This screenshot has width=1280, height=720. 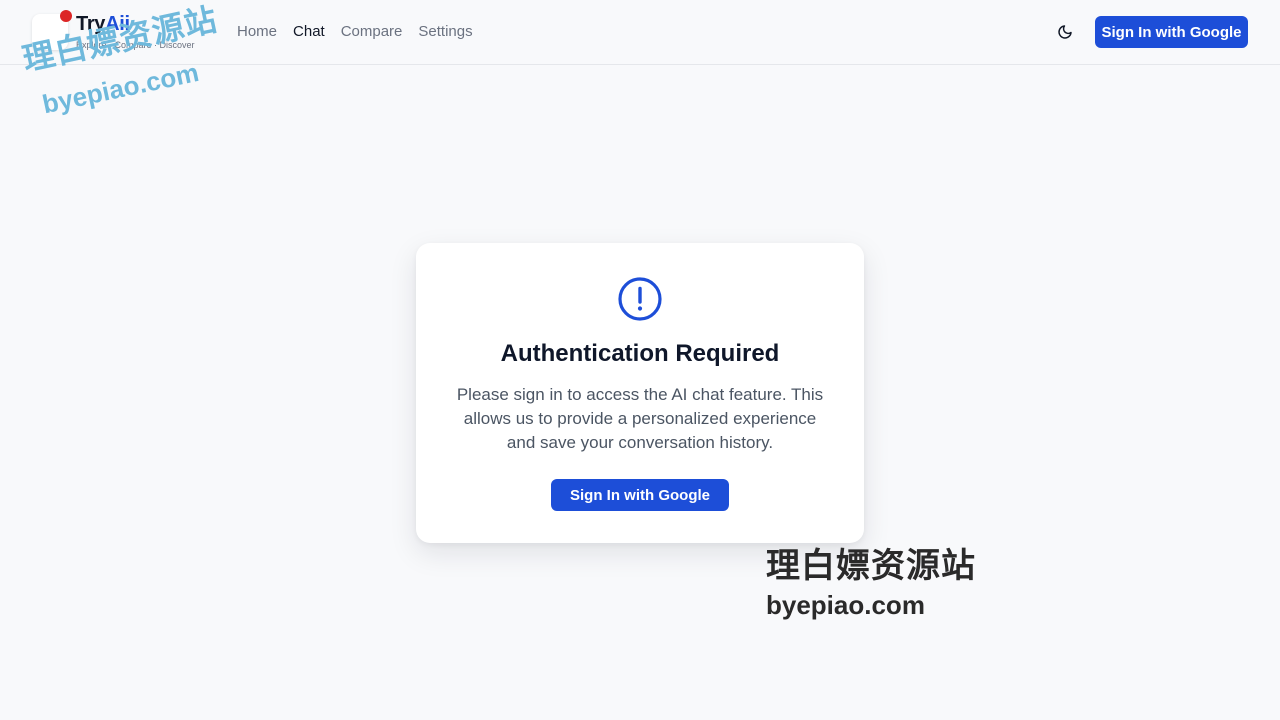 I want to click on nav-compare: Compare, so click(x=372, y=31).